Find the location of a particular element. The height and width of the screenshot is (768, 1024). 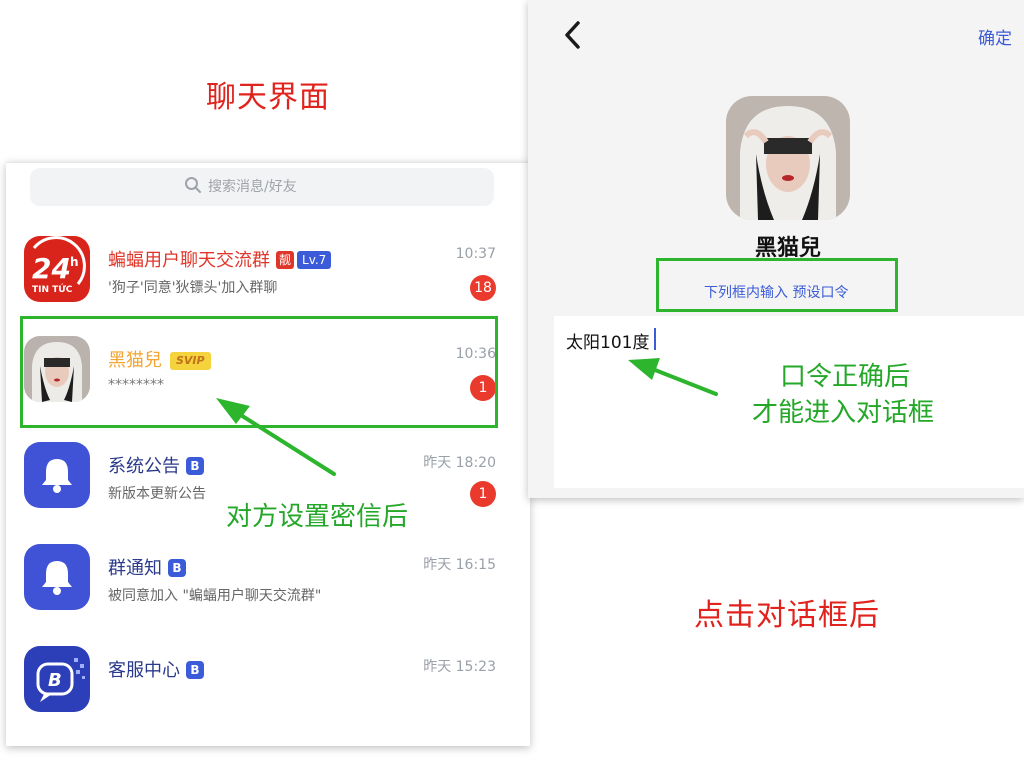

search-icon is located at coordinates (193, 185).